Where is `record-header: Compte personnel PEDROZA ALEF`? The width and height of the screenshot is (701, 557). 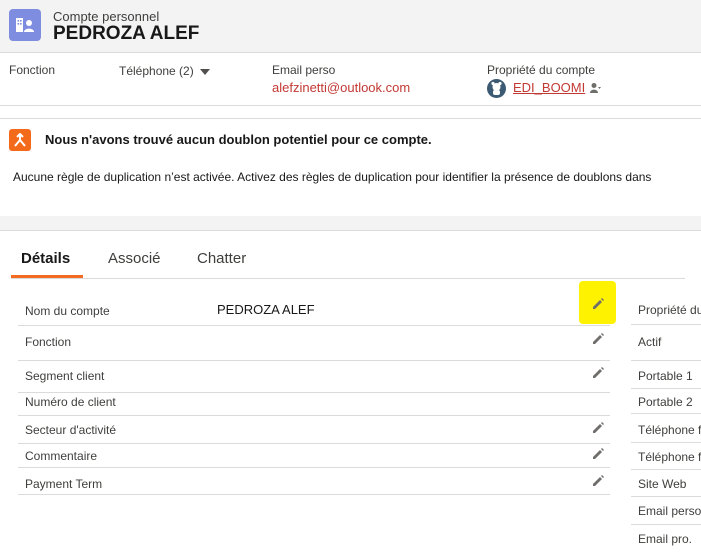 record-header: Compte personnel PEDROZA ALEF is located at coordinates (350, 26).